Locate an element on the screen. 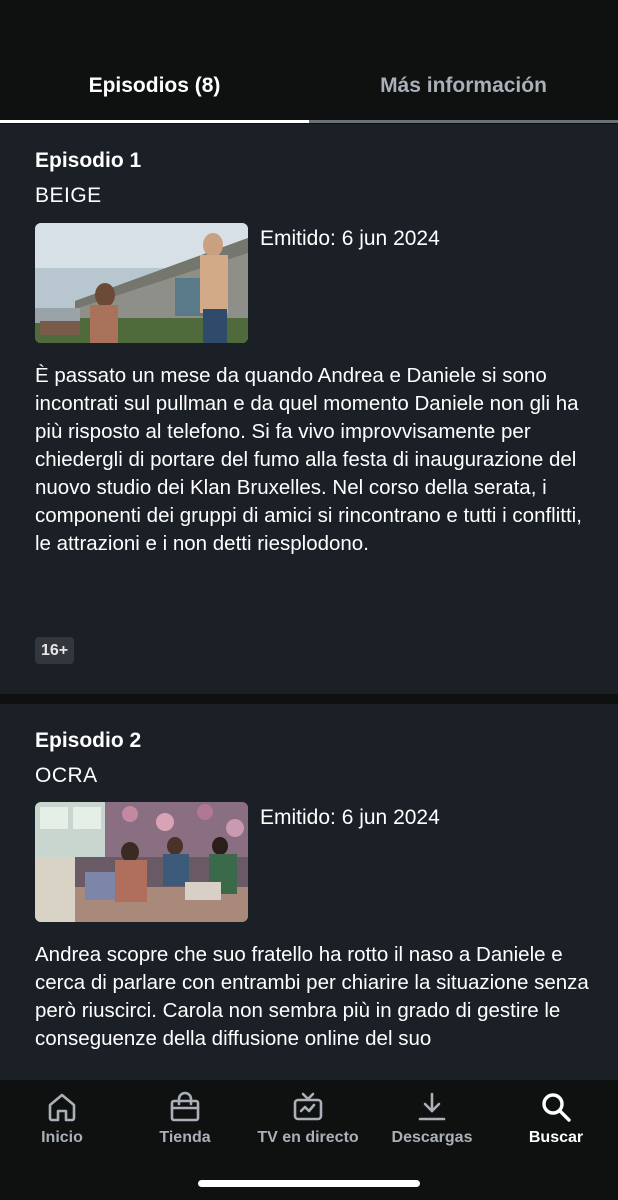 The image size is (618, 1200). tab-active-indicator is located at coordinates (154, 121).